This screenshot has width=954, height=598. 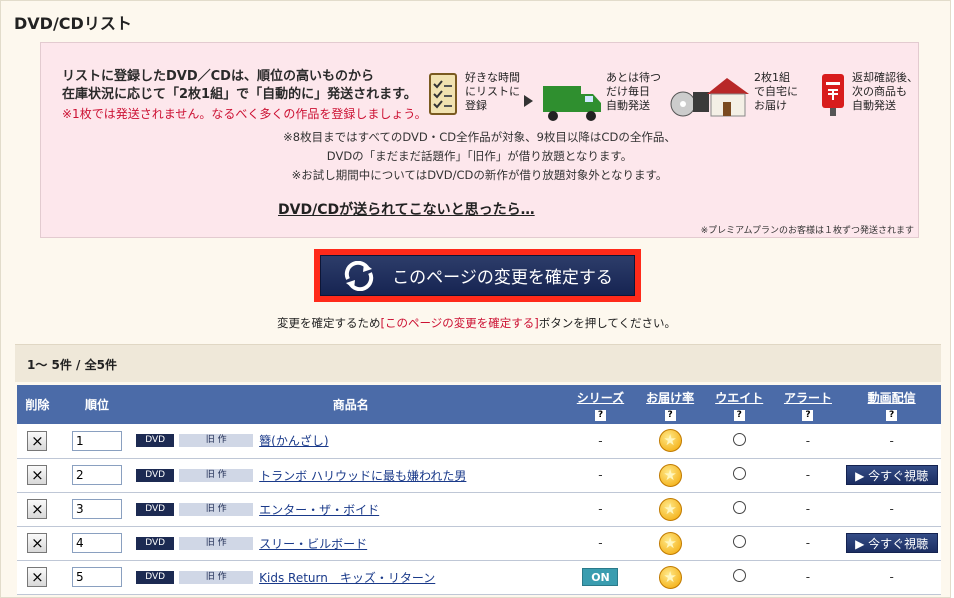 I want to click on title-link: 簪(かんざし), so click(x=293, y=441).